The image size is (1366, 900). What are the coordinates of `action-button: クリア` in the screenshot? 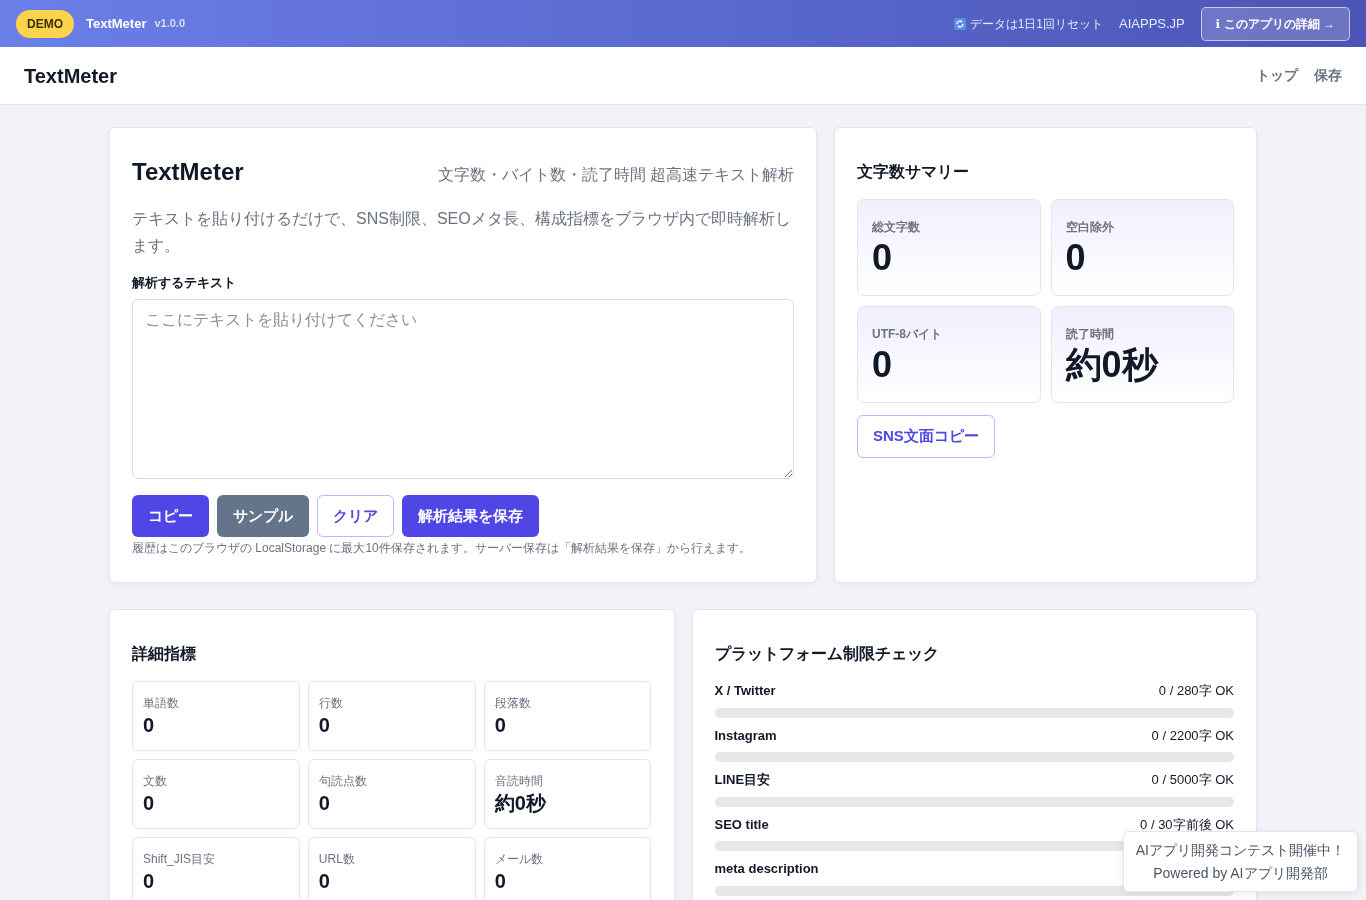 It's located at (355, 516).